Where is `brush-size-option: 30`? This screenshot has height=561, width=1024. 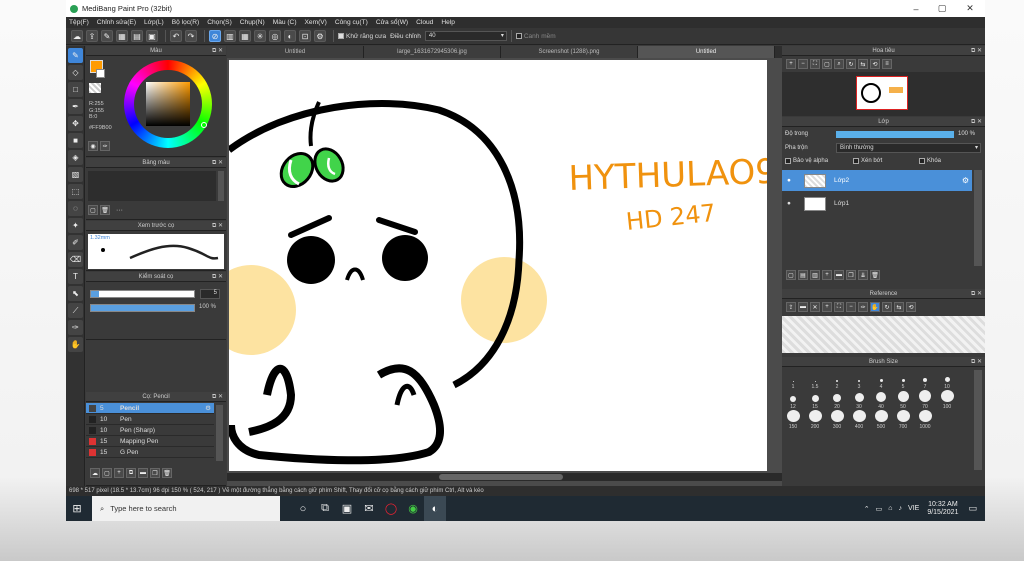
brush-size-option: 30 is located at coordinates (859, 400).